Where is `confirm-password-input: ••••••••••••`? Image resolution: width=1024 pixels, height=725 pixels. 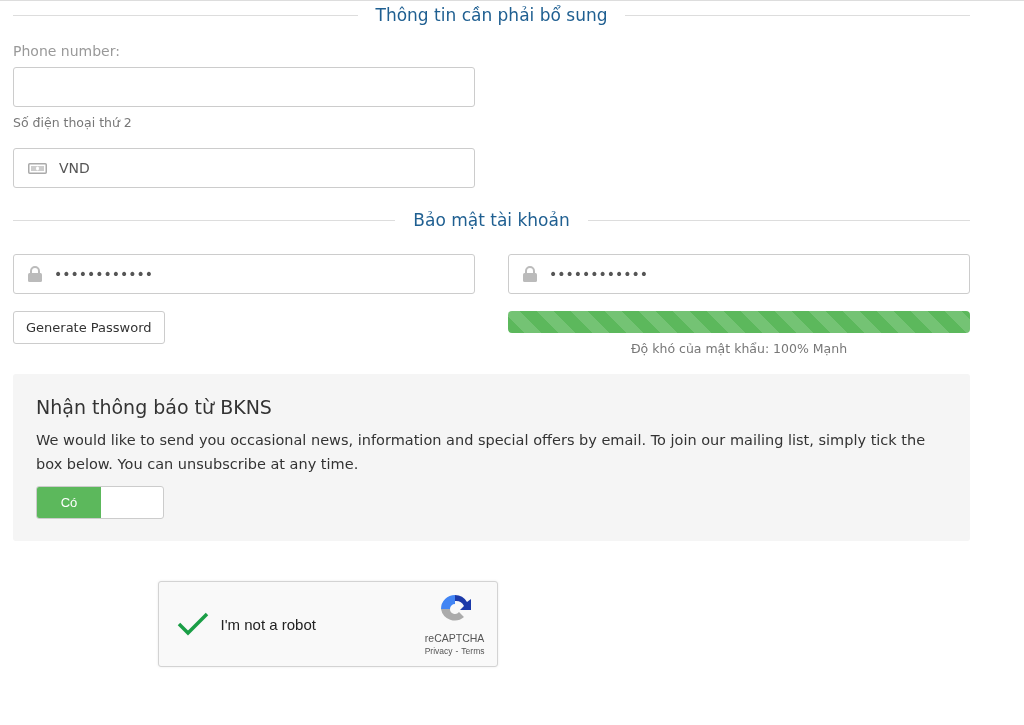 confirm-password-input: •••••••••••• is located at coordinates (739, 274).